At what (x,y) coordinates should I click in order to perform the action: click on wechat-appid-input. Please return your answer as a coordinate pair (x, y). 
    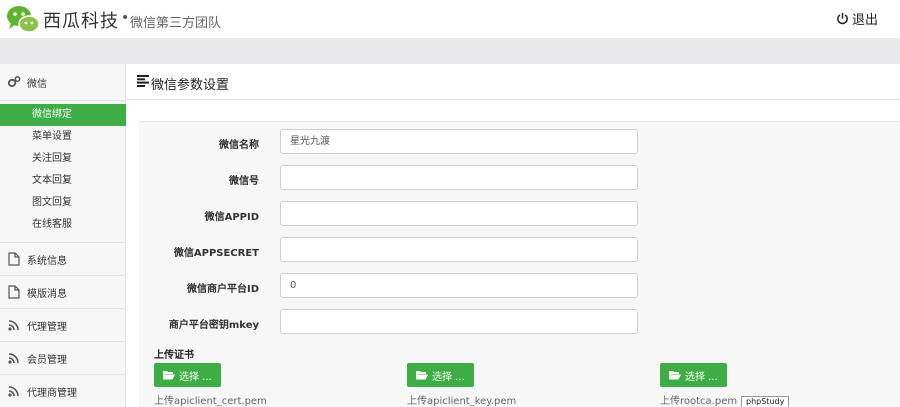
    Looking at the image, I should click on (459, 213).